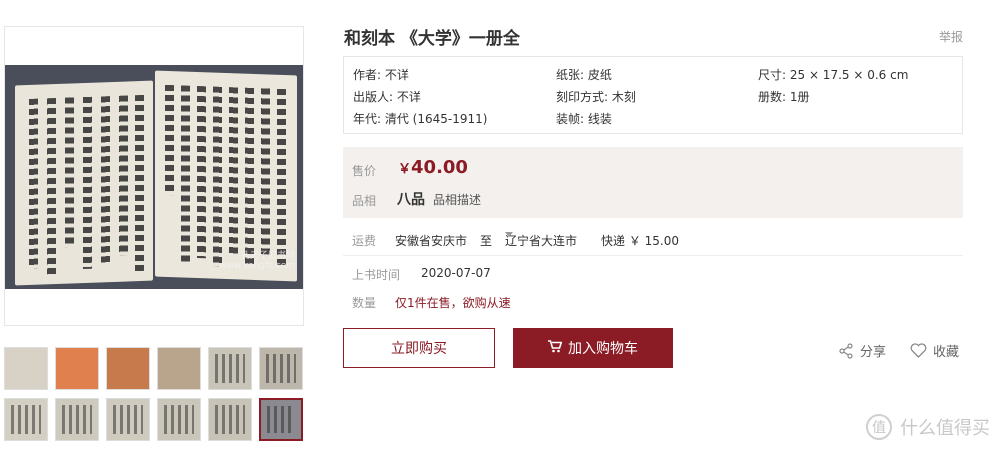 This screenshot has height=458, width=994. I want to click on watermark: 孔夫子旧书网 www.kongfz.com, so click(257, 261).